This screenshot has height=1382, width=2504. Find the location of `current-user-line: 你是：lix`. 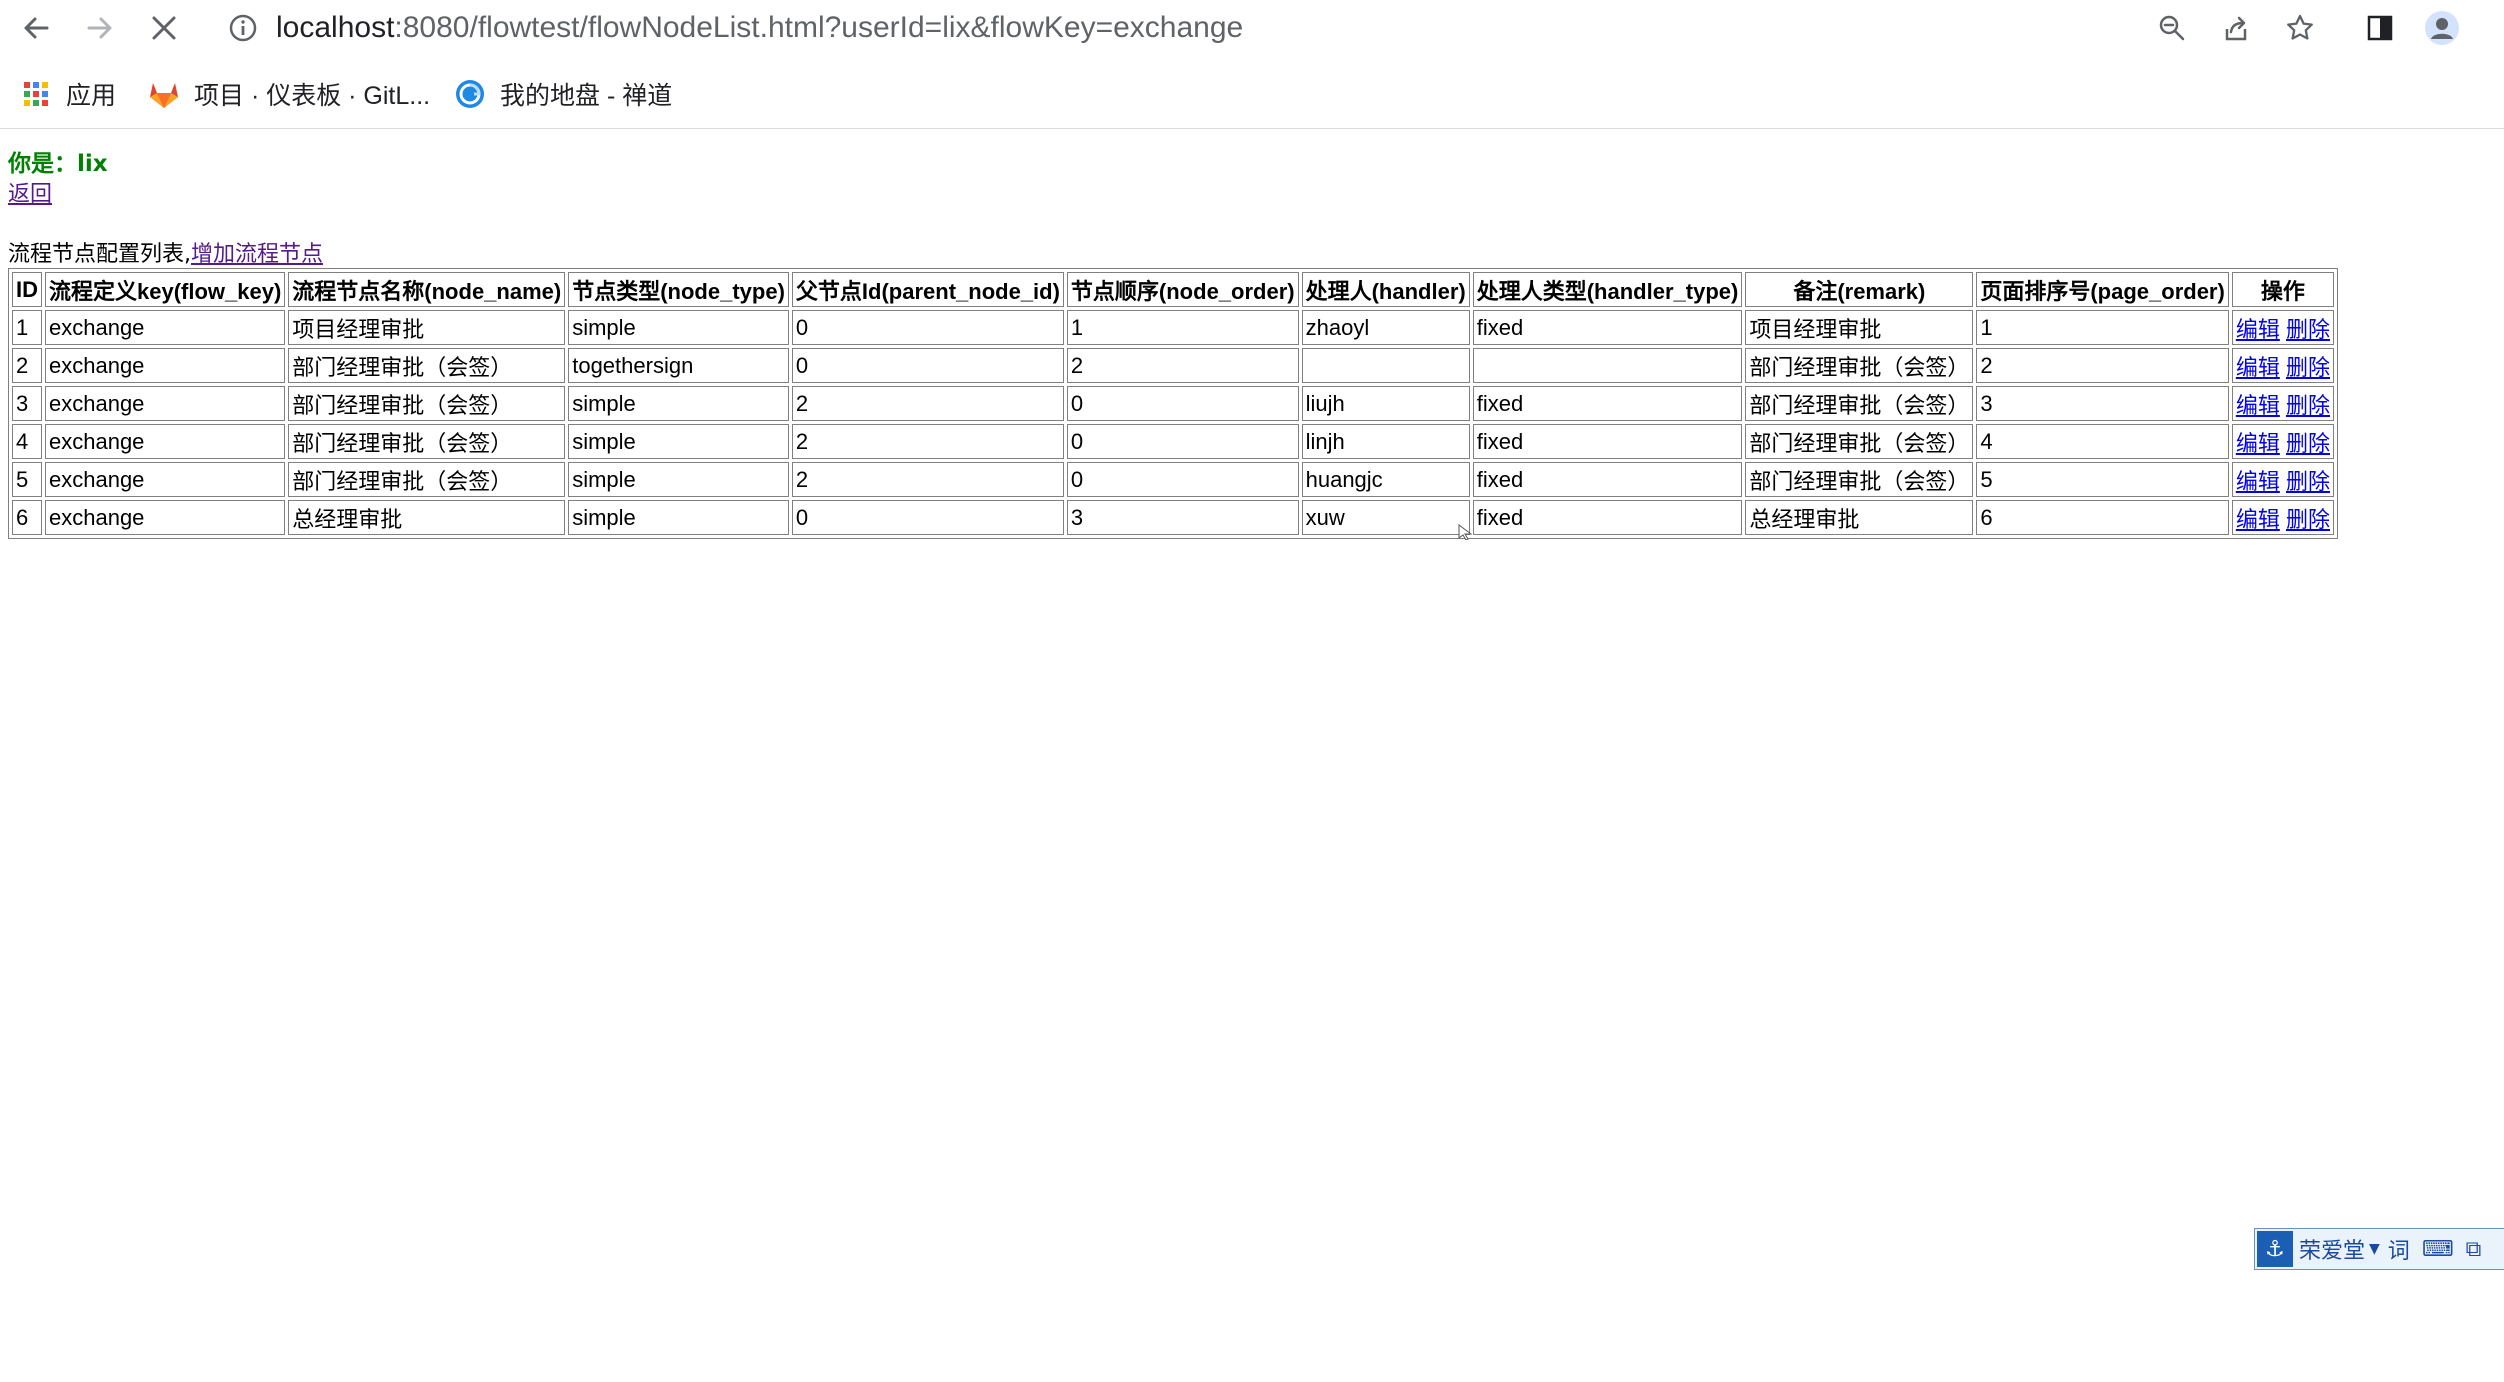

current-user-line: 你是：lix is located at coordinates (58, 161).